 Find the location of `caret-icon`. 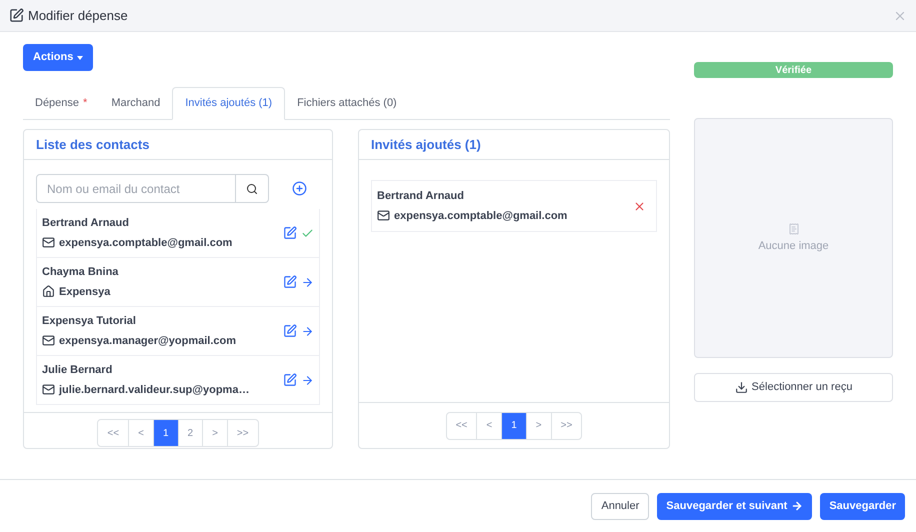

caret-icon is located at coordinates (80, 58).